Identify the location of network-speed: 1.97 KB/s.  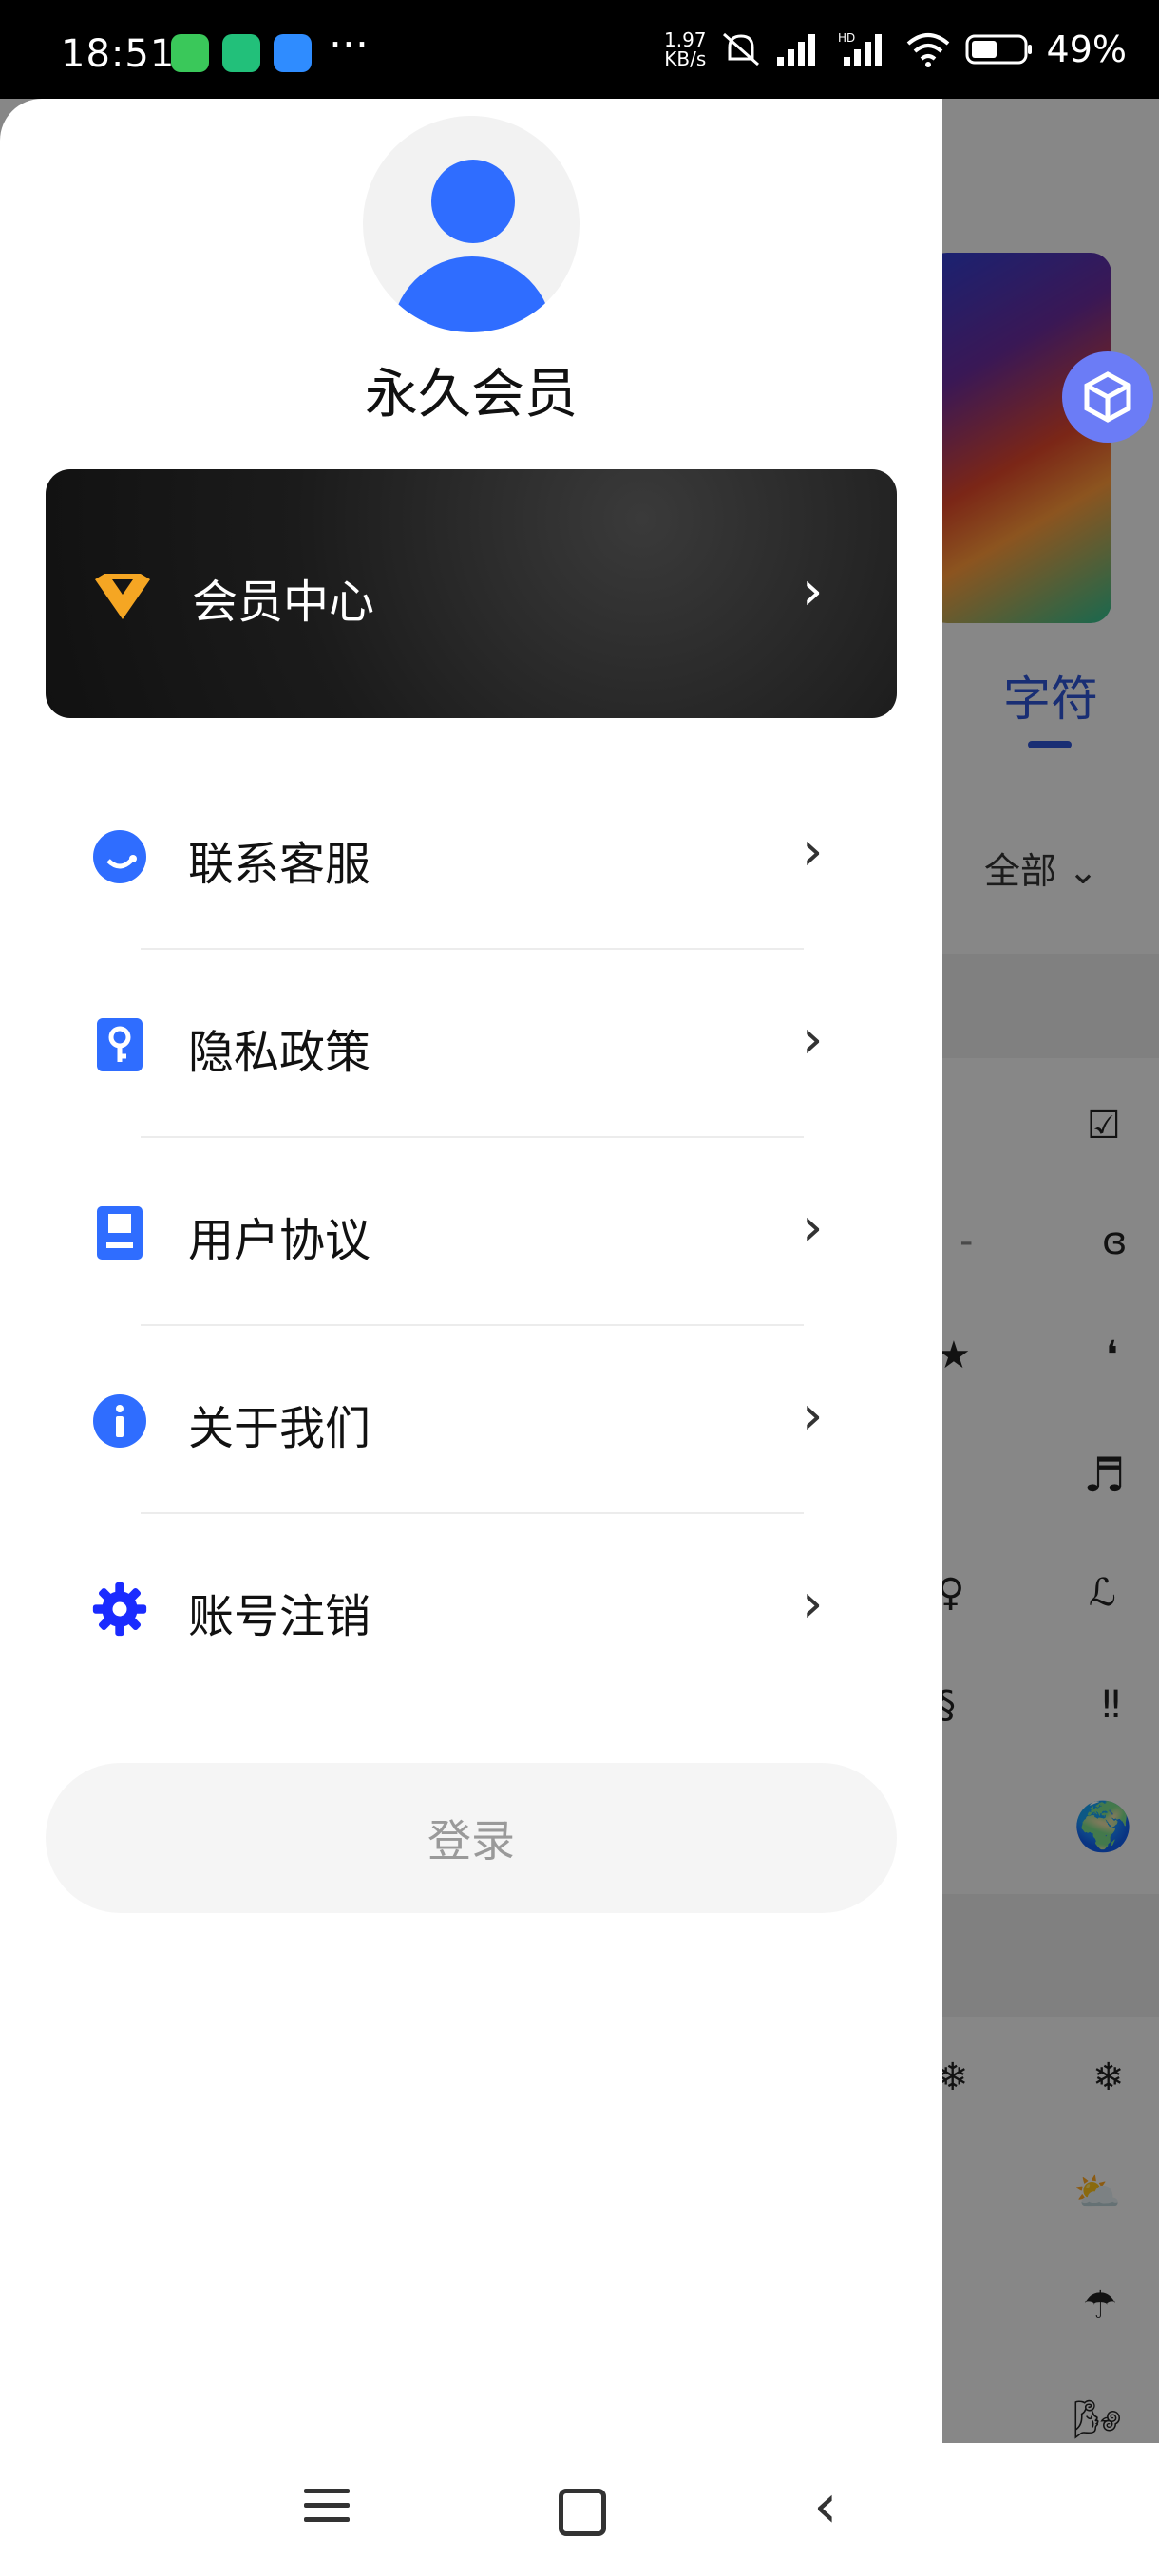
(685, 49).